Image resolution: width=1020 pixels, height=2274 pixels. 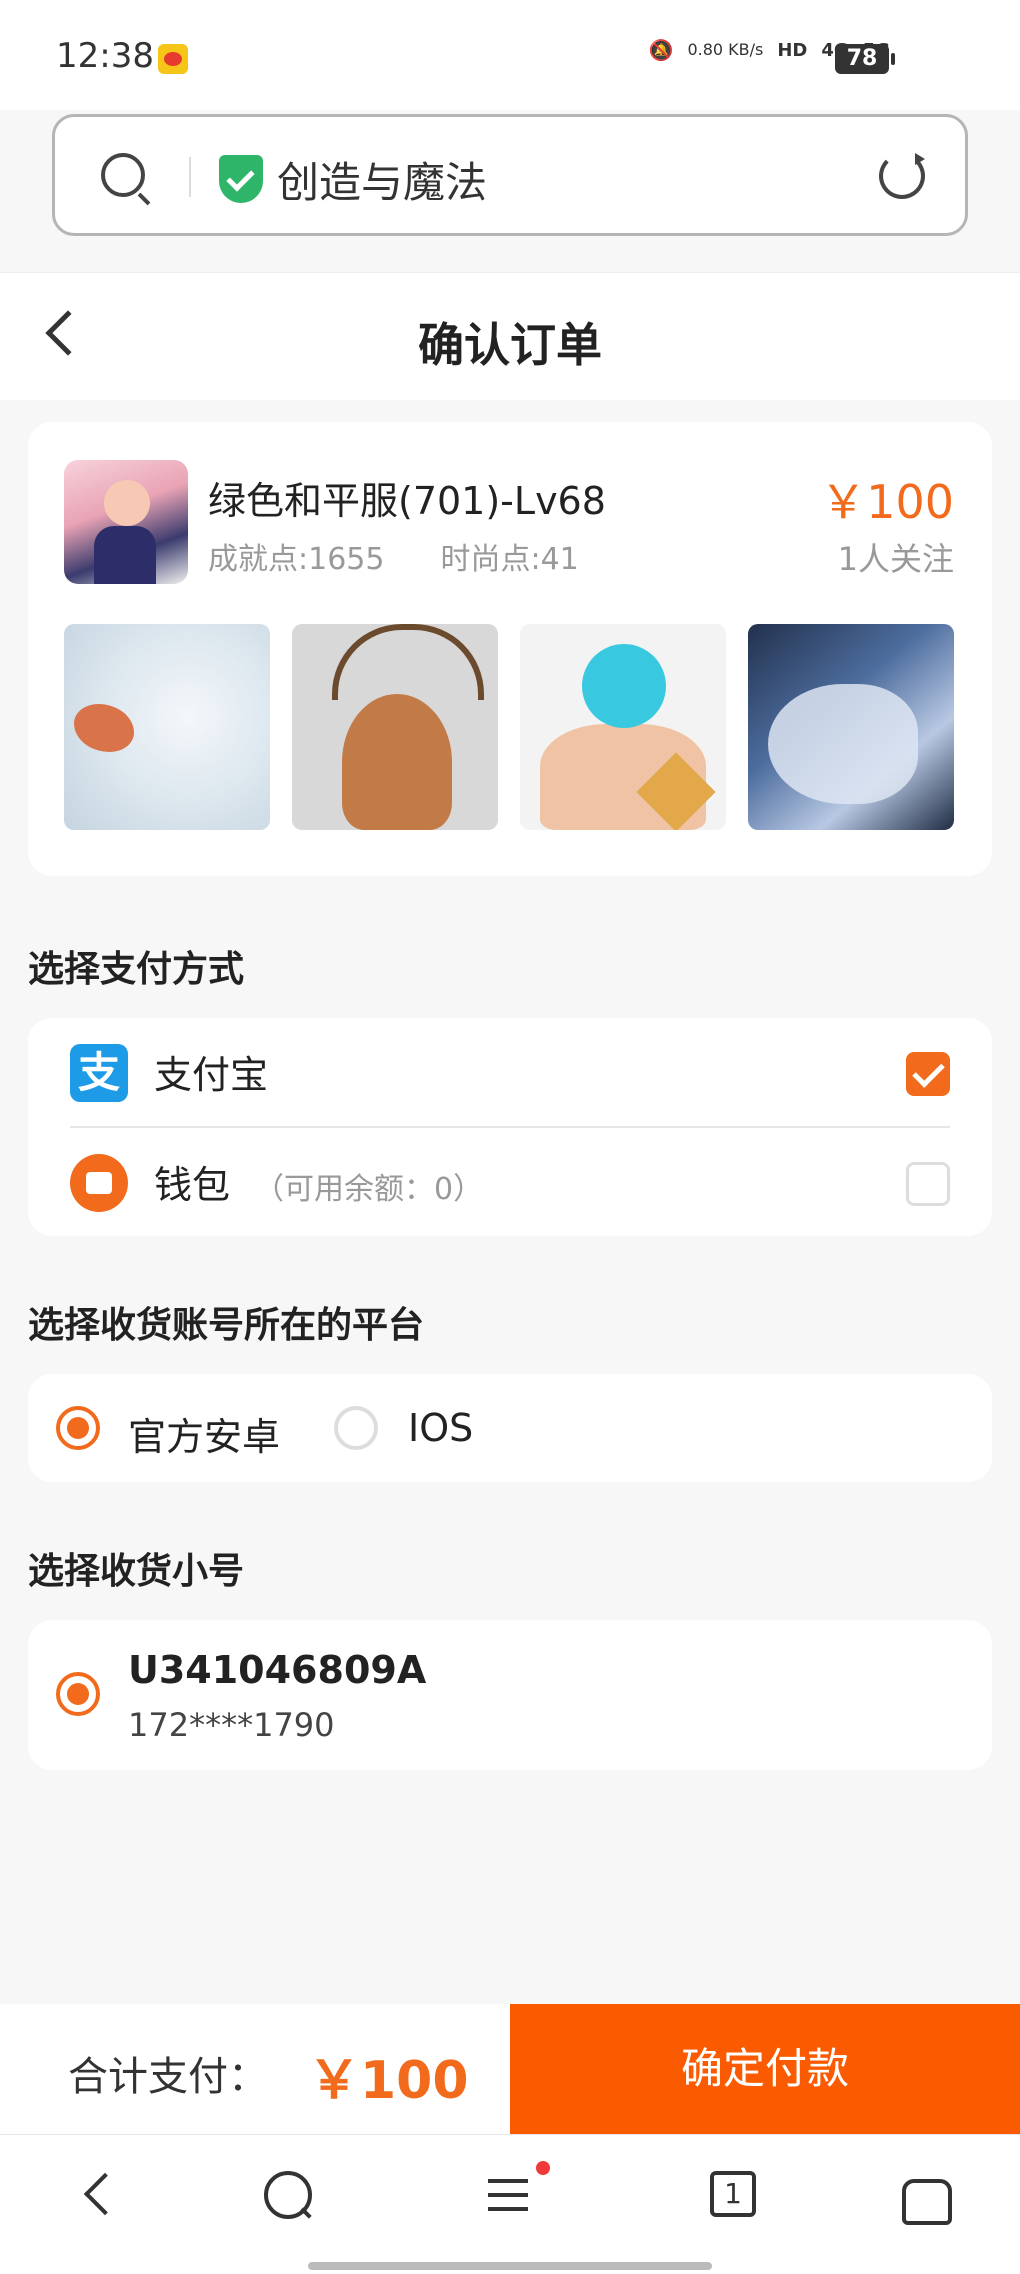 What do you see at coordinates (792, 50) in the screenshot?
I see `hd-icon: HD` at bounding box center [792, 50].